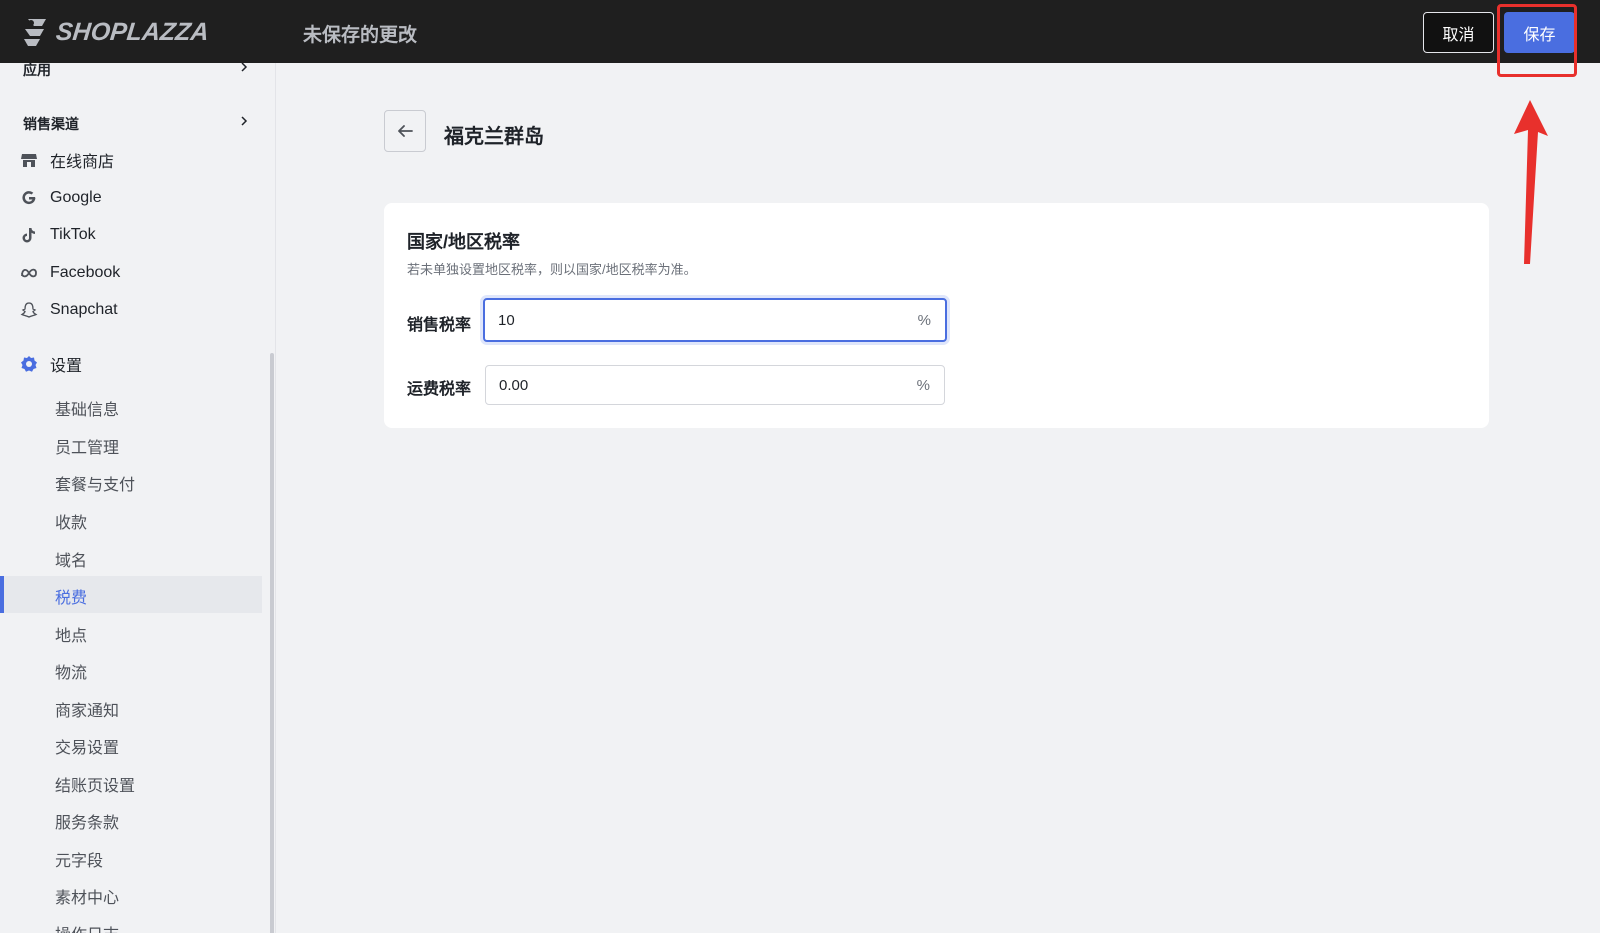 This screenshot has height=933, width=1600. I want to click on sidebar-subitem-plan-billing: 套餐与支付, so click(95, 483).